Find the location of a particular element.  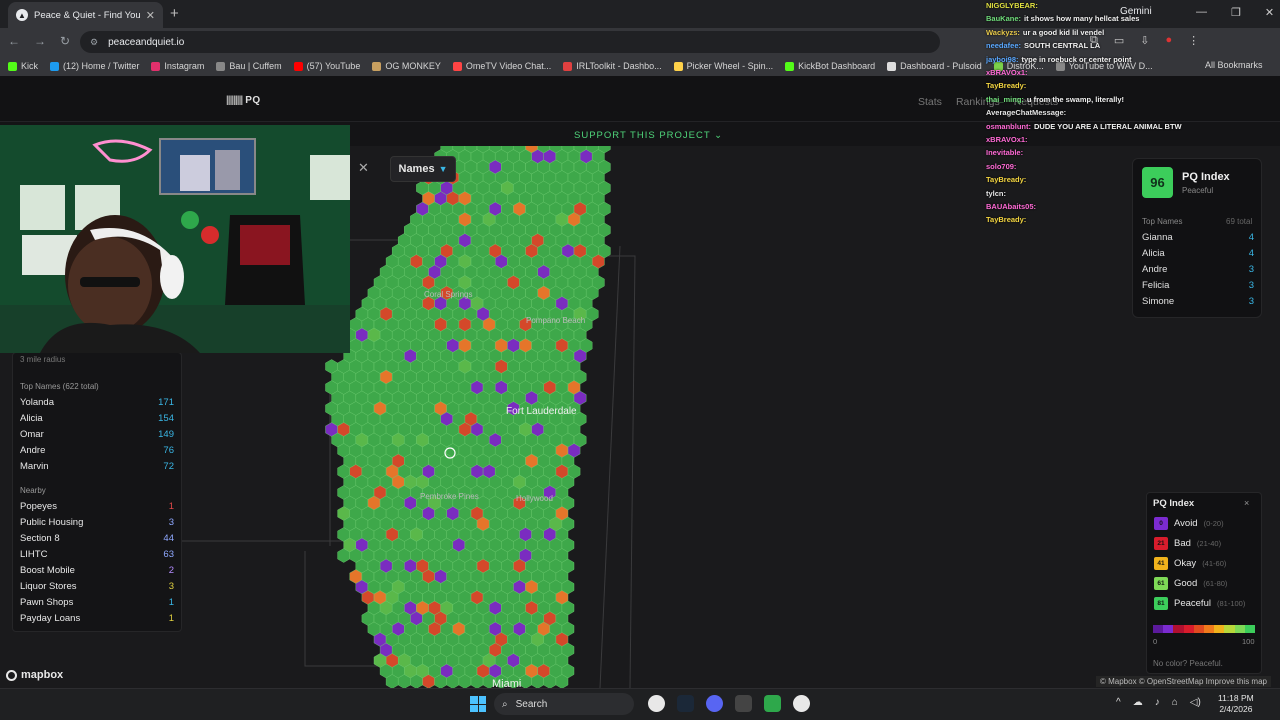

mic-icon: ♪ is located at coordinates (1157, 702).